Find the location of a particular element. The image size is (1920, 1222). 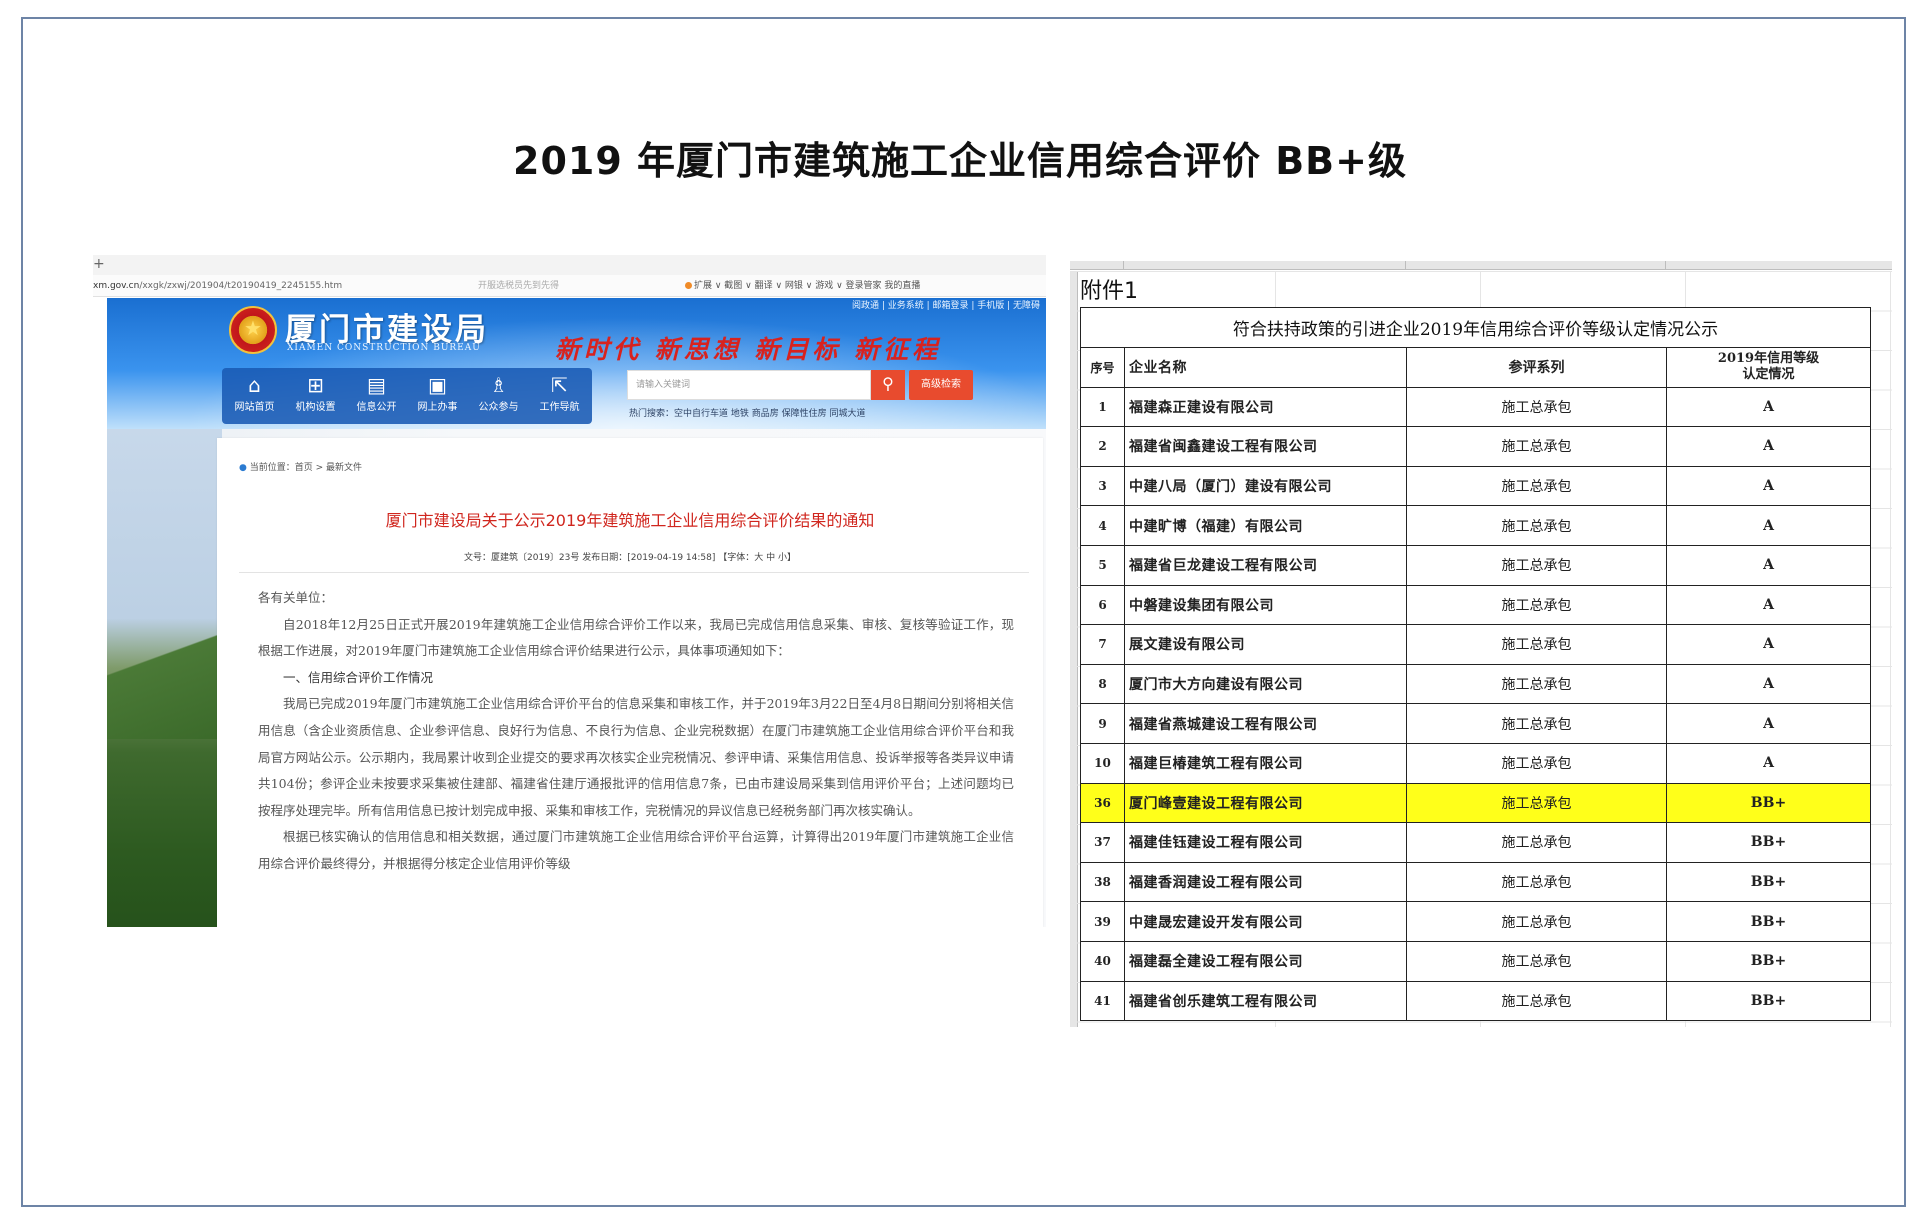

search-icon: ⚲ is located at coordinates (888, 383).